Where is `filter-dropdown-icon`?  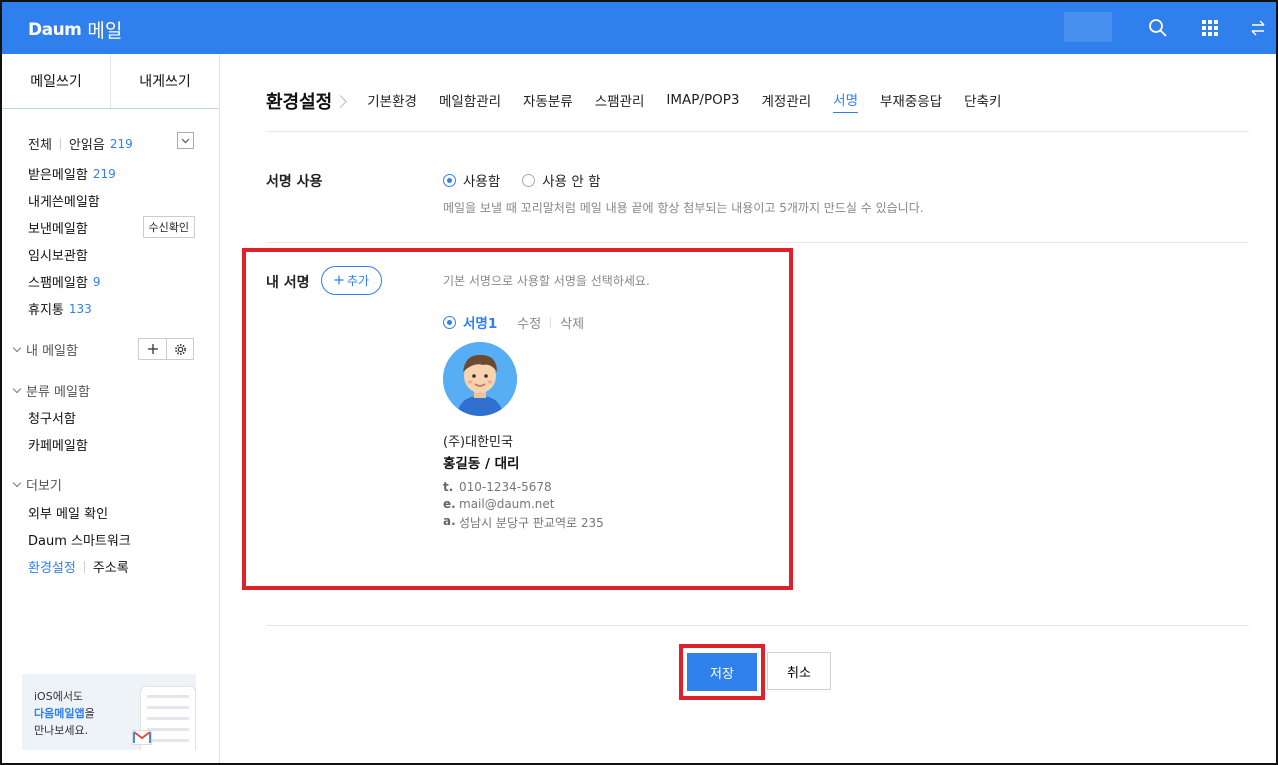
filter-dropdown-icon is located at coordinates (185, 140).